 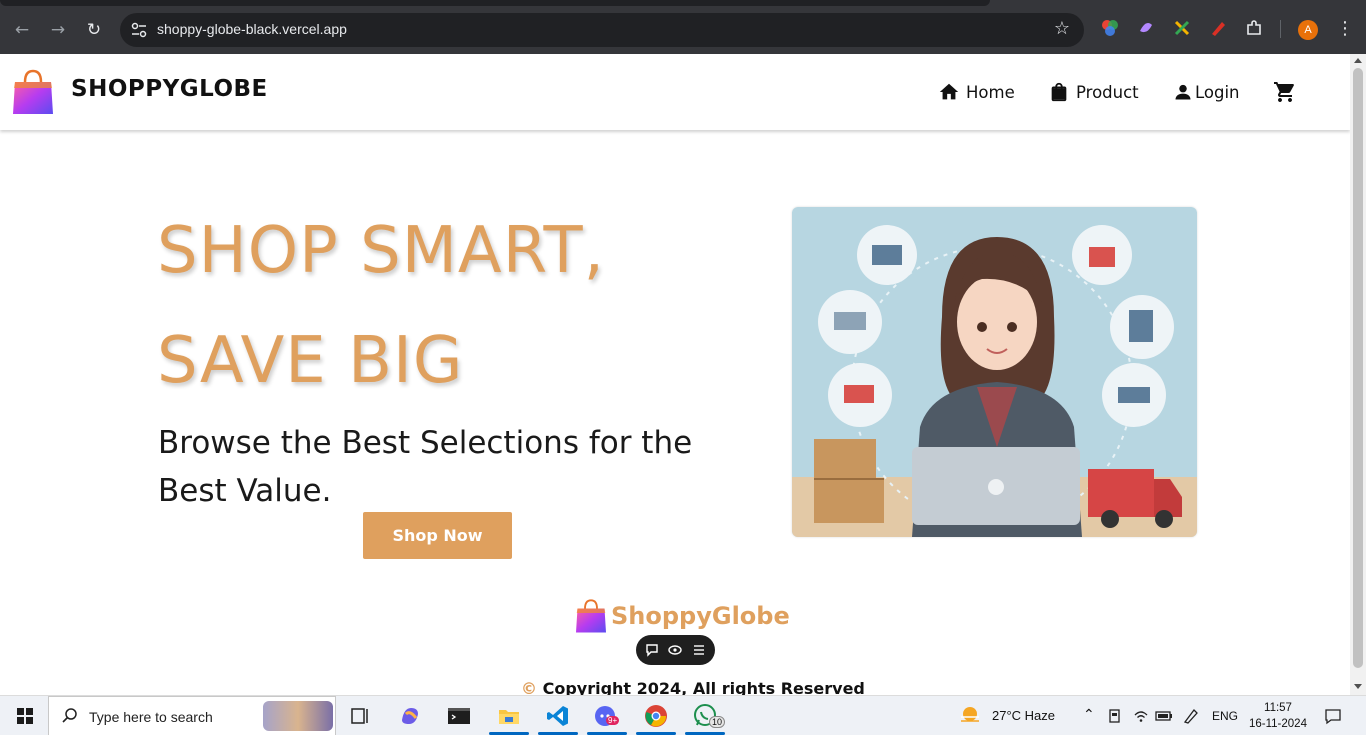 I want to click on back-icon: ←, so click(x=22, y=30).